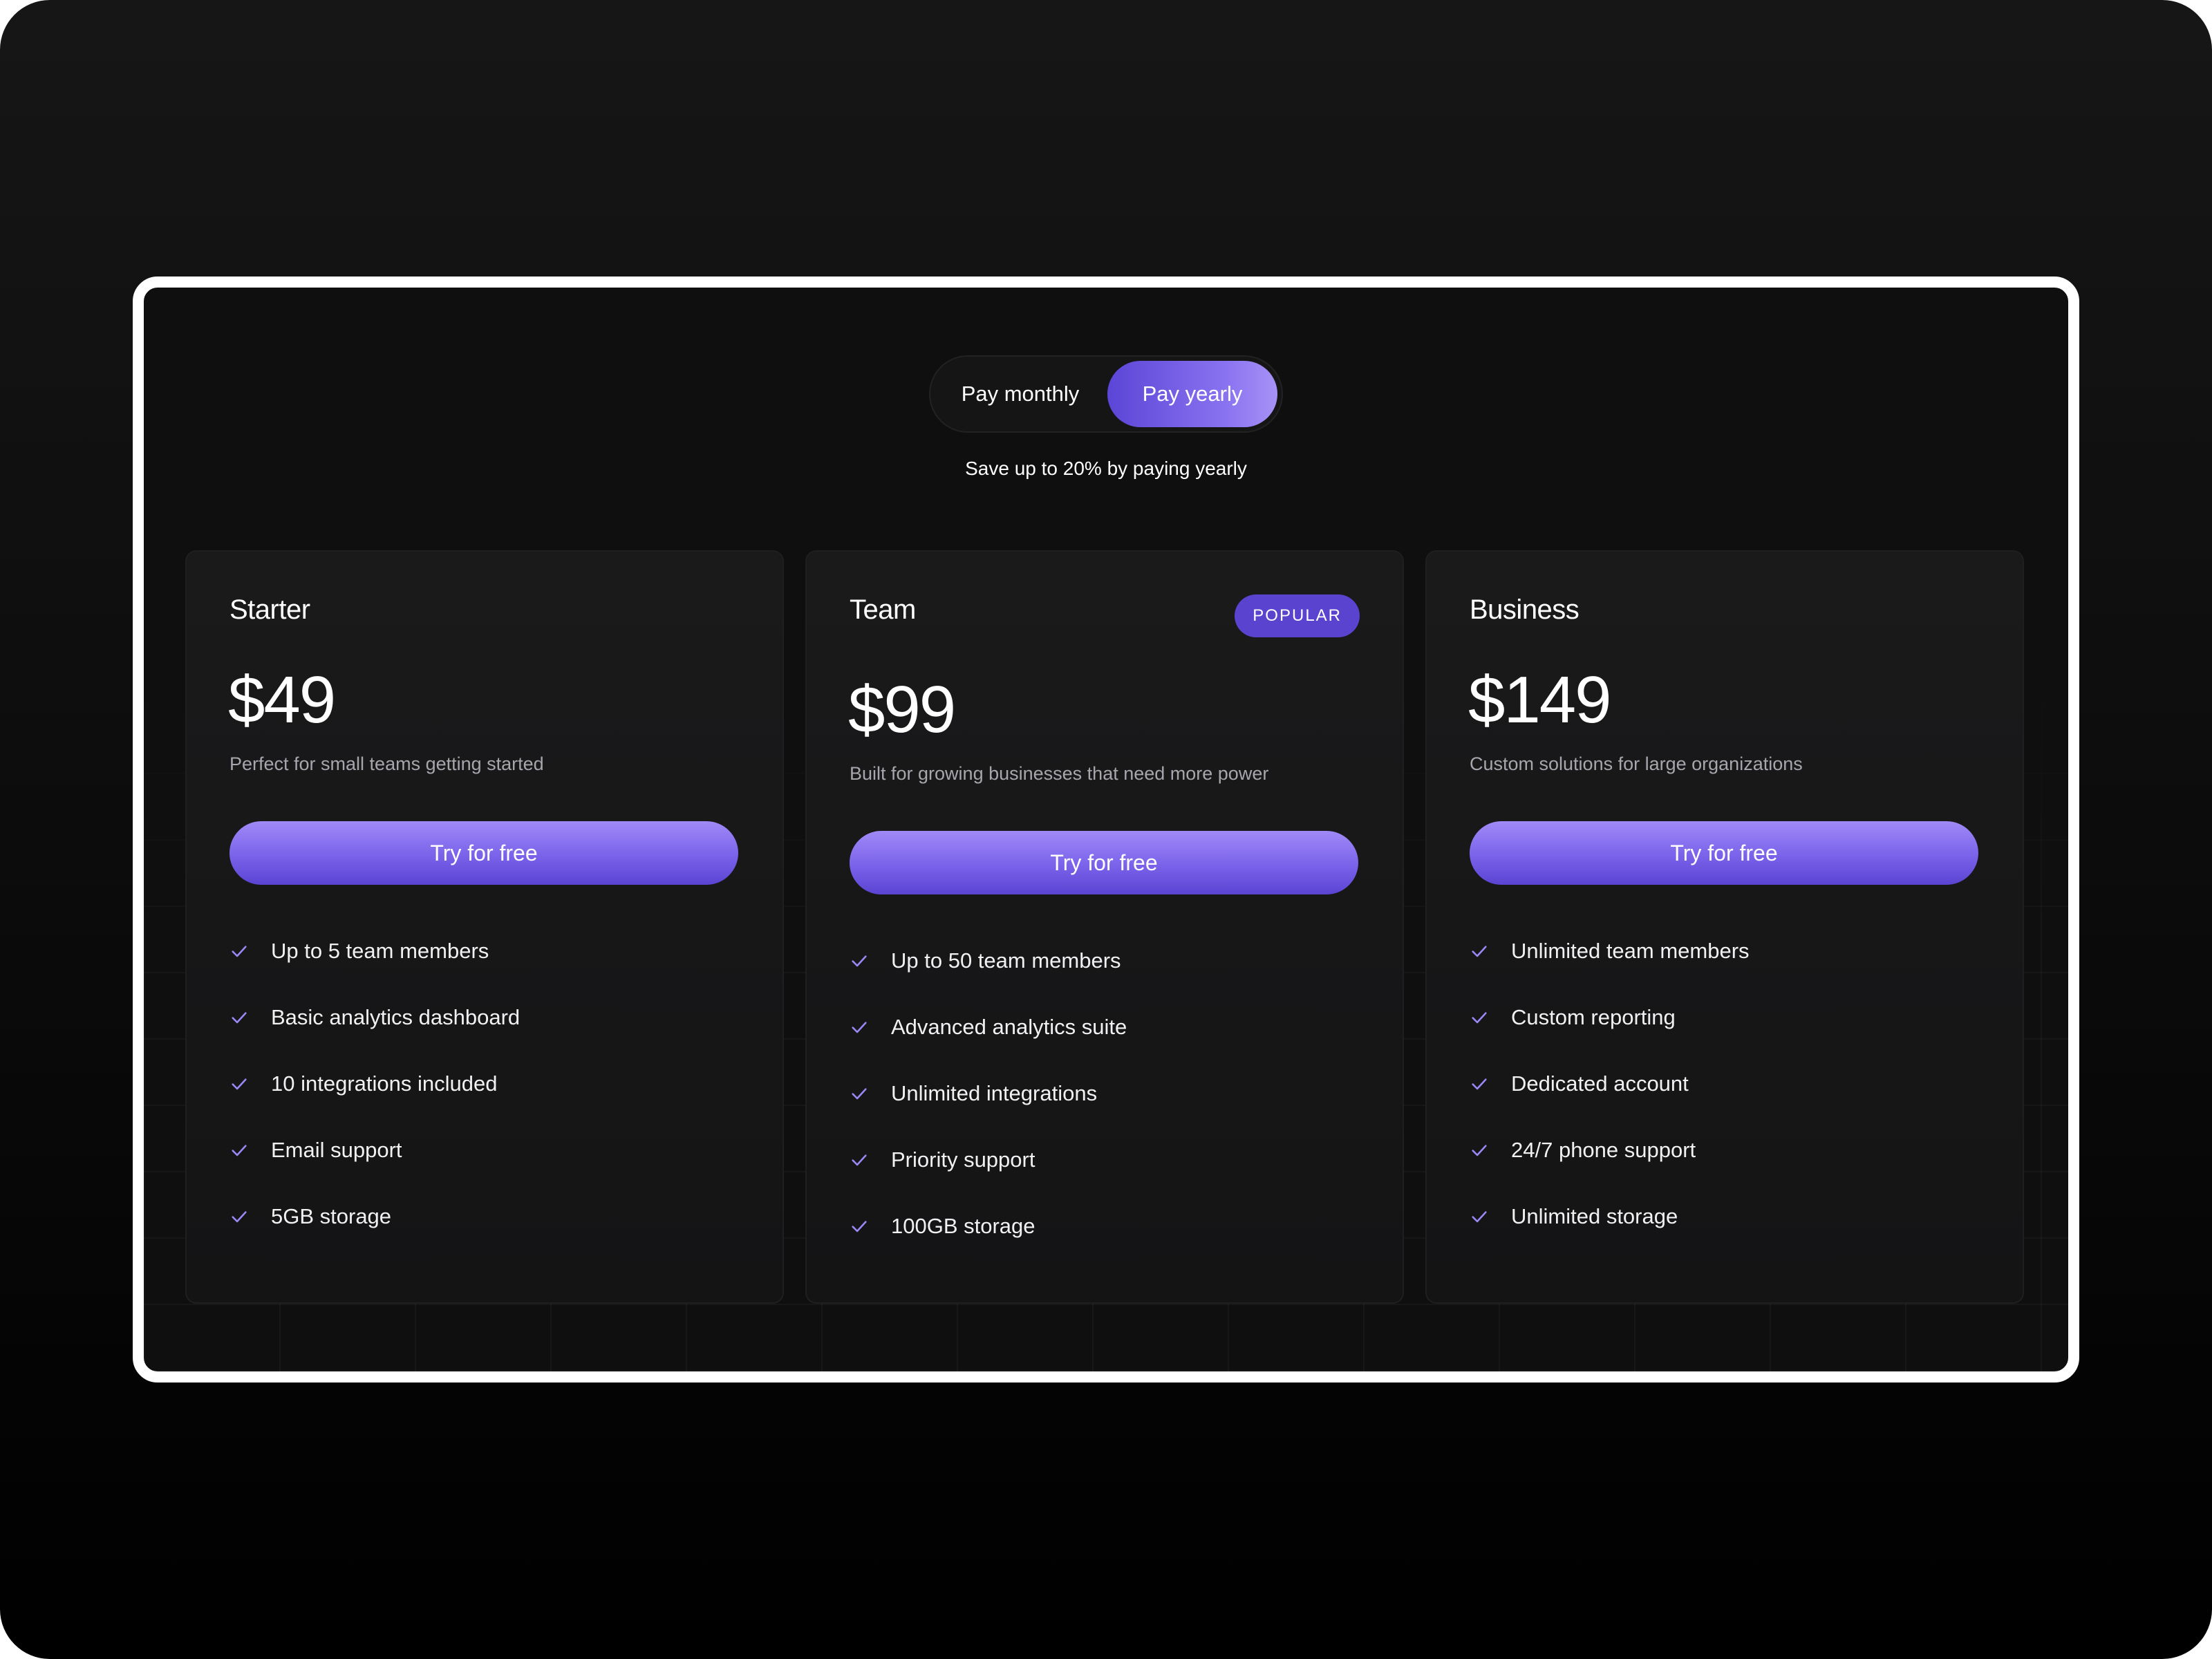 The width and height of the screenshot is (2212, 1659). Describe the element at coordinates (1637, 763) in the screenshot. I see `plan-description: Custom solutions for large organizations` at that location.